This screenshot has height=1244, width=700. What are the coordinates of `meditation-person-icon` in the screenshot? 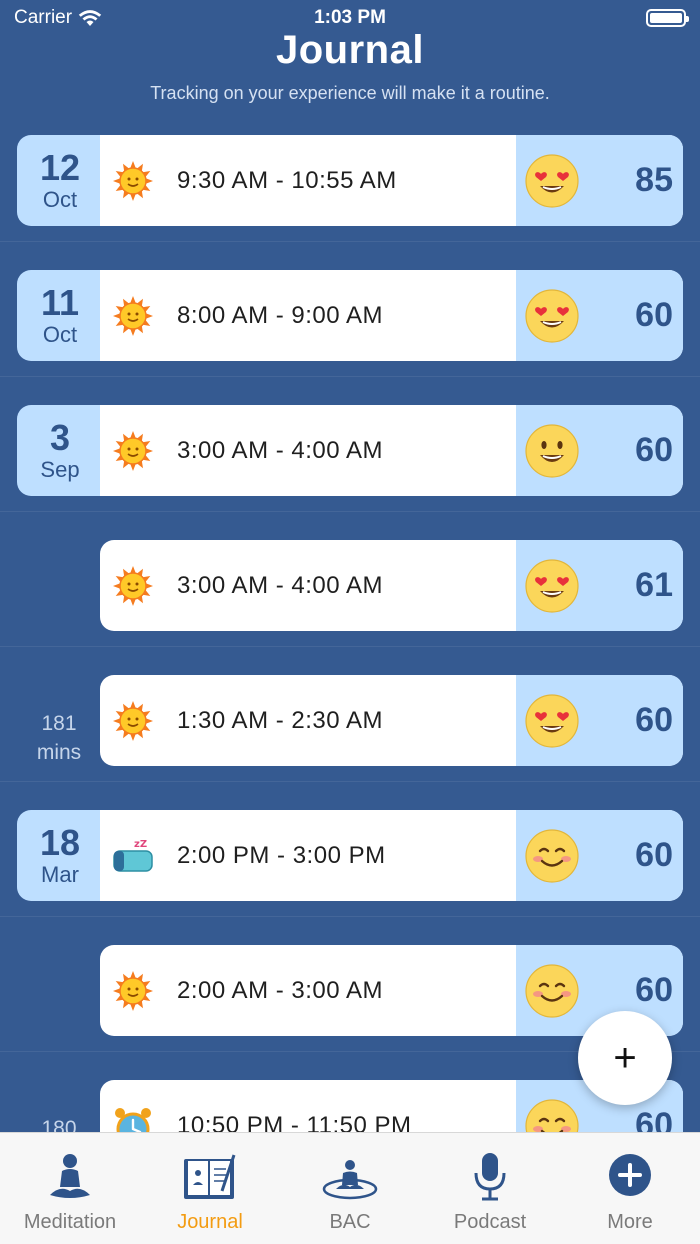 It's located at (70, 1177).